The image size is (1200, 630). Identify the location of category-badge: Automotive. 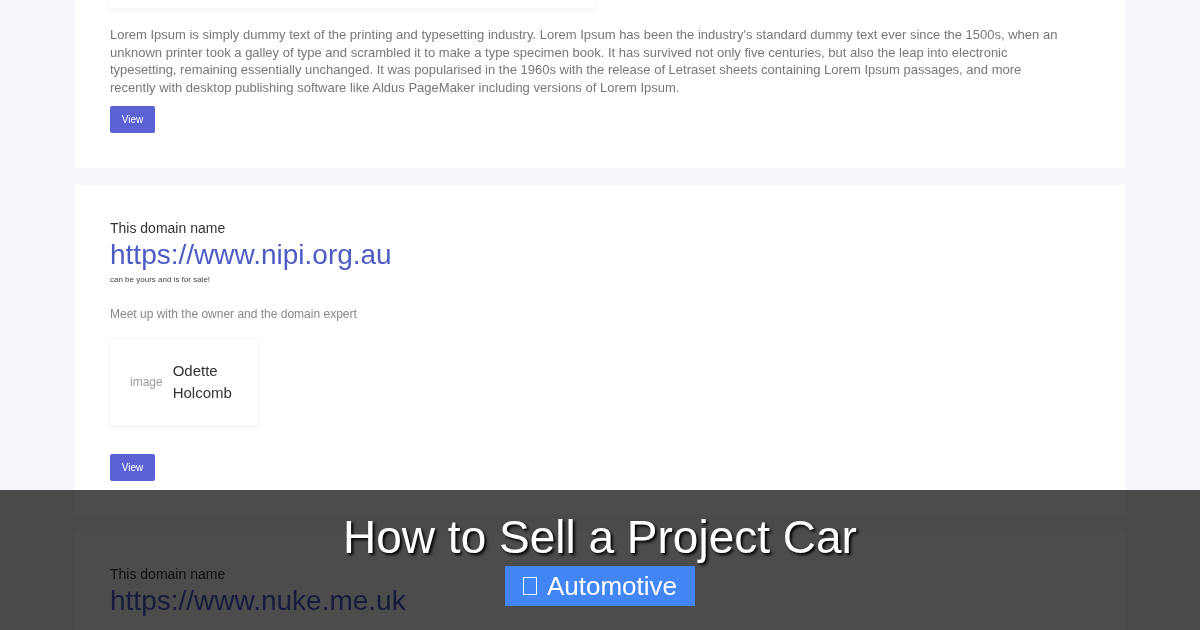
(600, 586).